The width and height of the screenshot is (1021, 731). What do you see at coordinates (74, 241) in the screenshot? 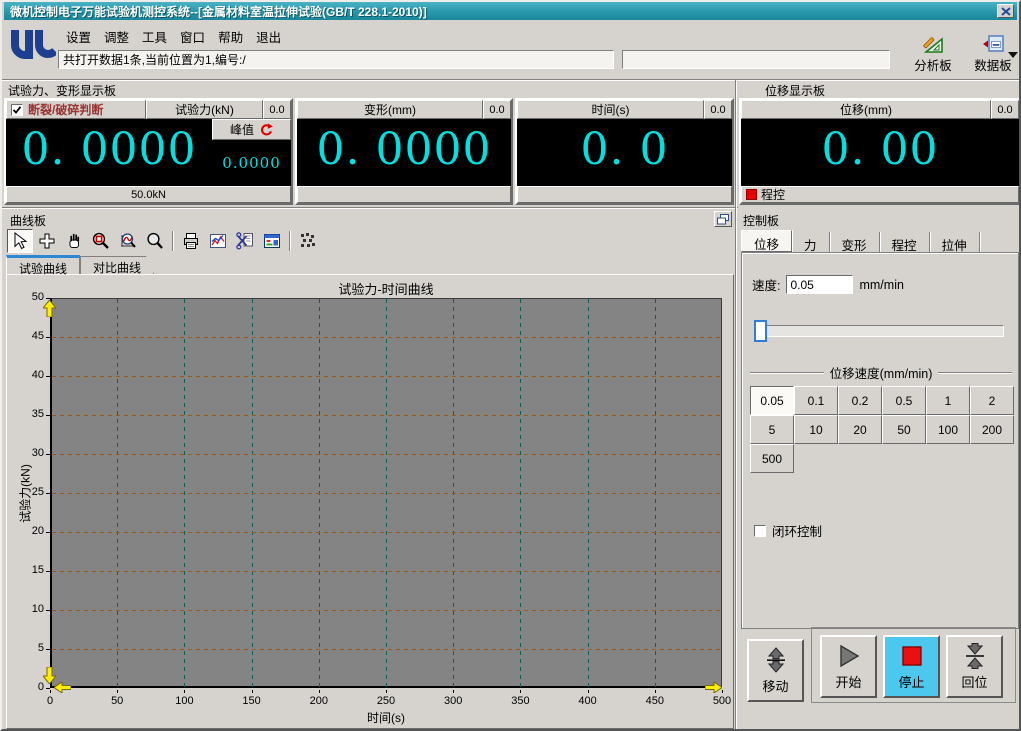
I see `pan-hand-button` at bounding box center [74, 241].